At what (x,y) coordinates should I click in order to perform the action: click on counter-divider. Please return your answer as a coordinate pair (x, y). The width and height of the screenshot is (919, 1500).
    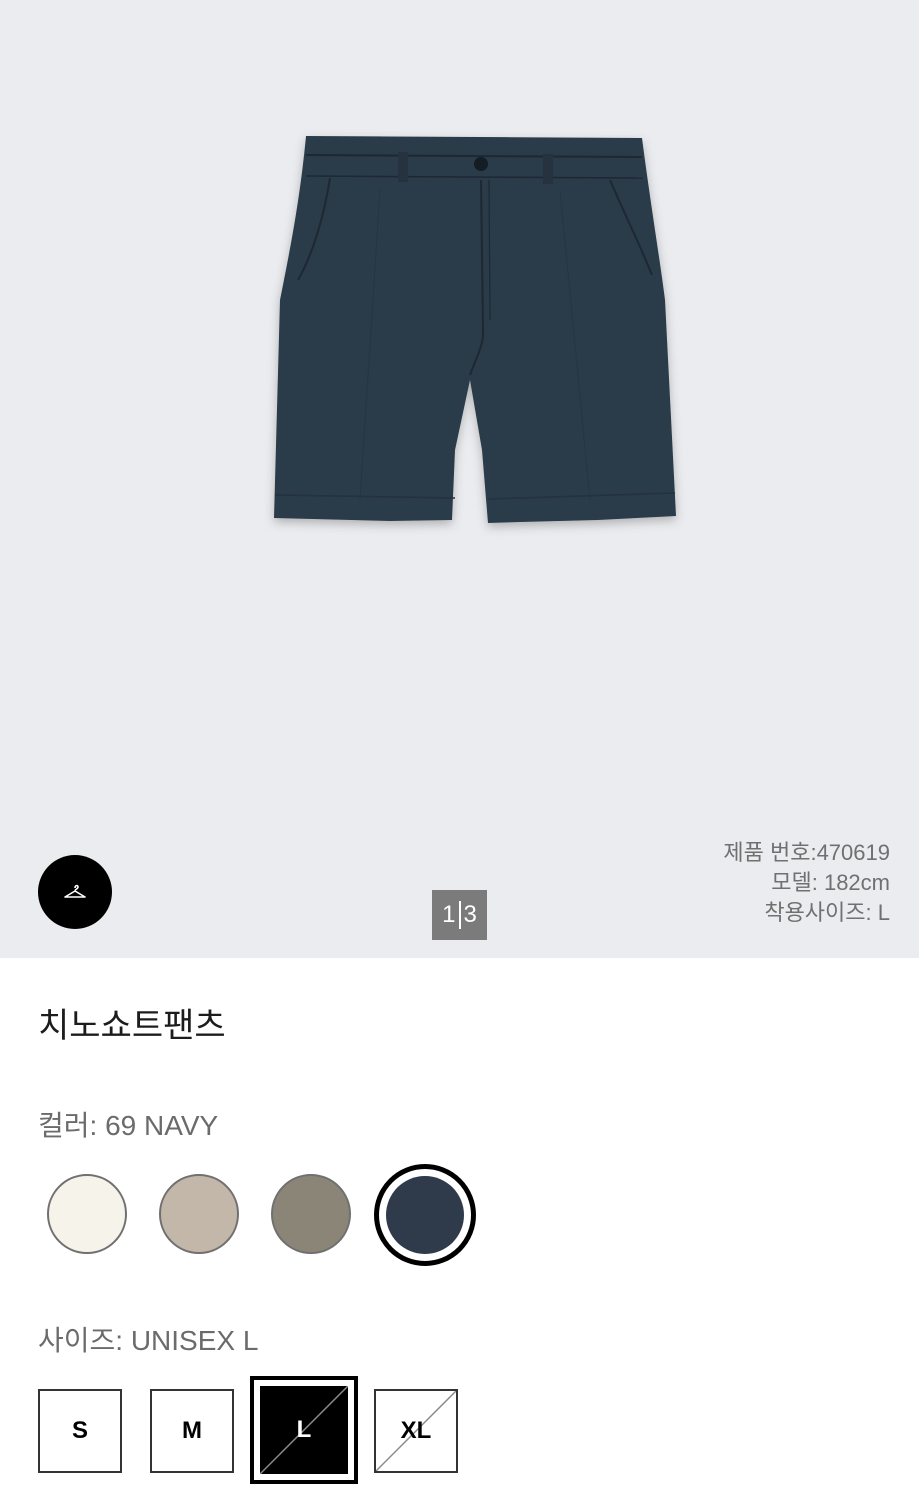
    Looking at the image, I should click on (459, 915).